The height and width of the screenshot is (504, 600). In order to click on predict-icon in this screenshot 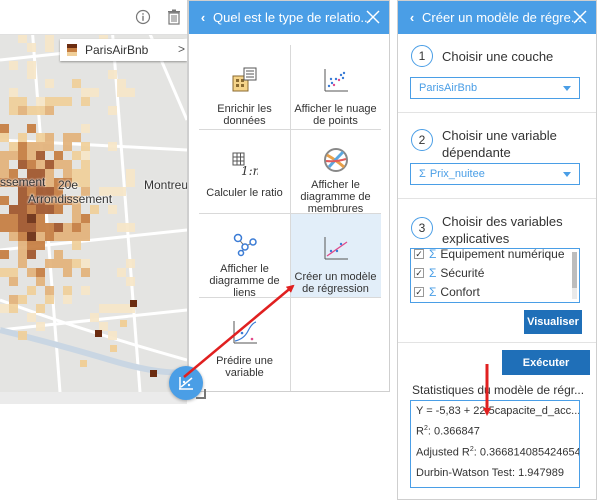, I will do `click(245, 332)`.